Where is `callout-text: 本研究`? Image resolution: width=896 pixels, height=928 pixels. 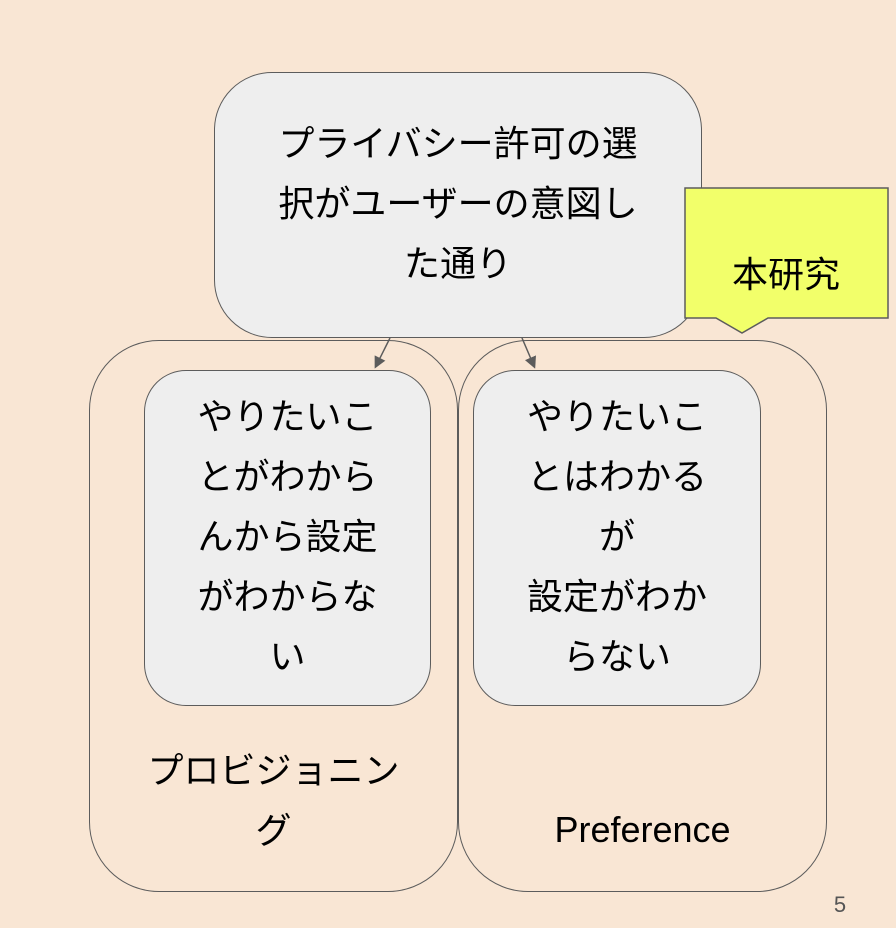 callout-text: 本研究 is located at coordinates (785, 275).